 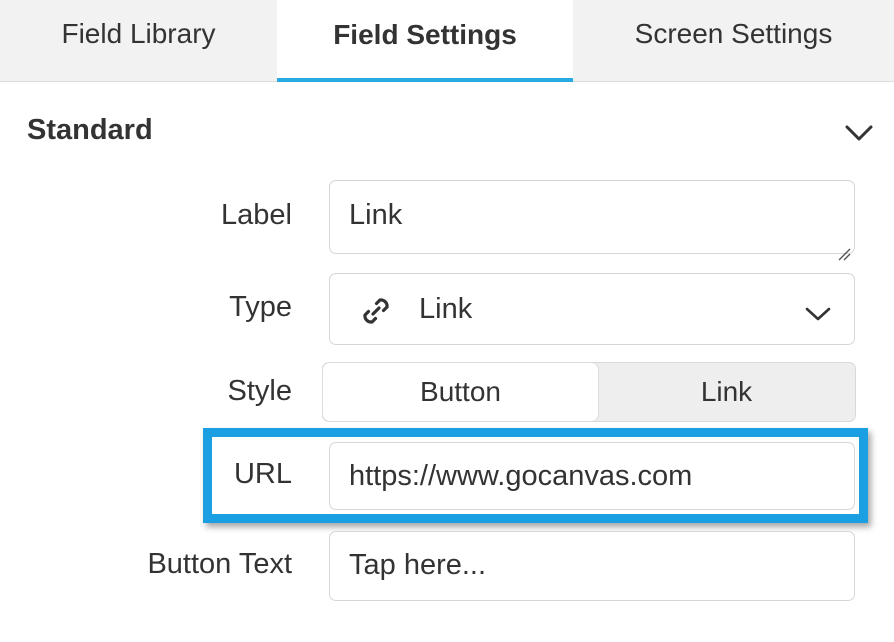 I want to click on segment-label: Button, so click(x=460, y=391).